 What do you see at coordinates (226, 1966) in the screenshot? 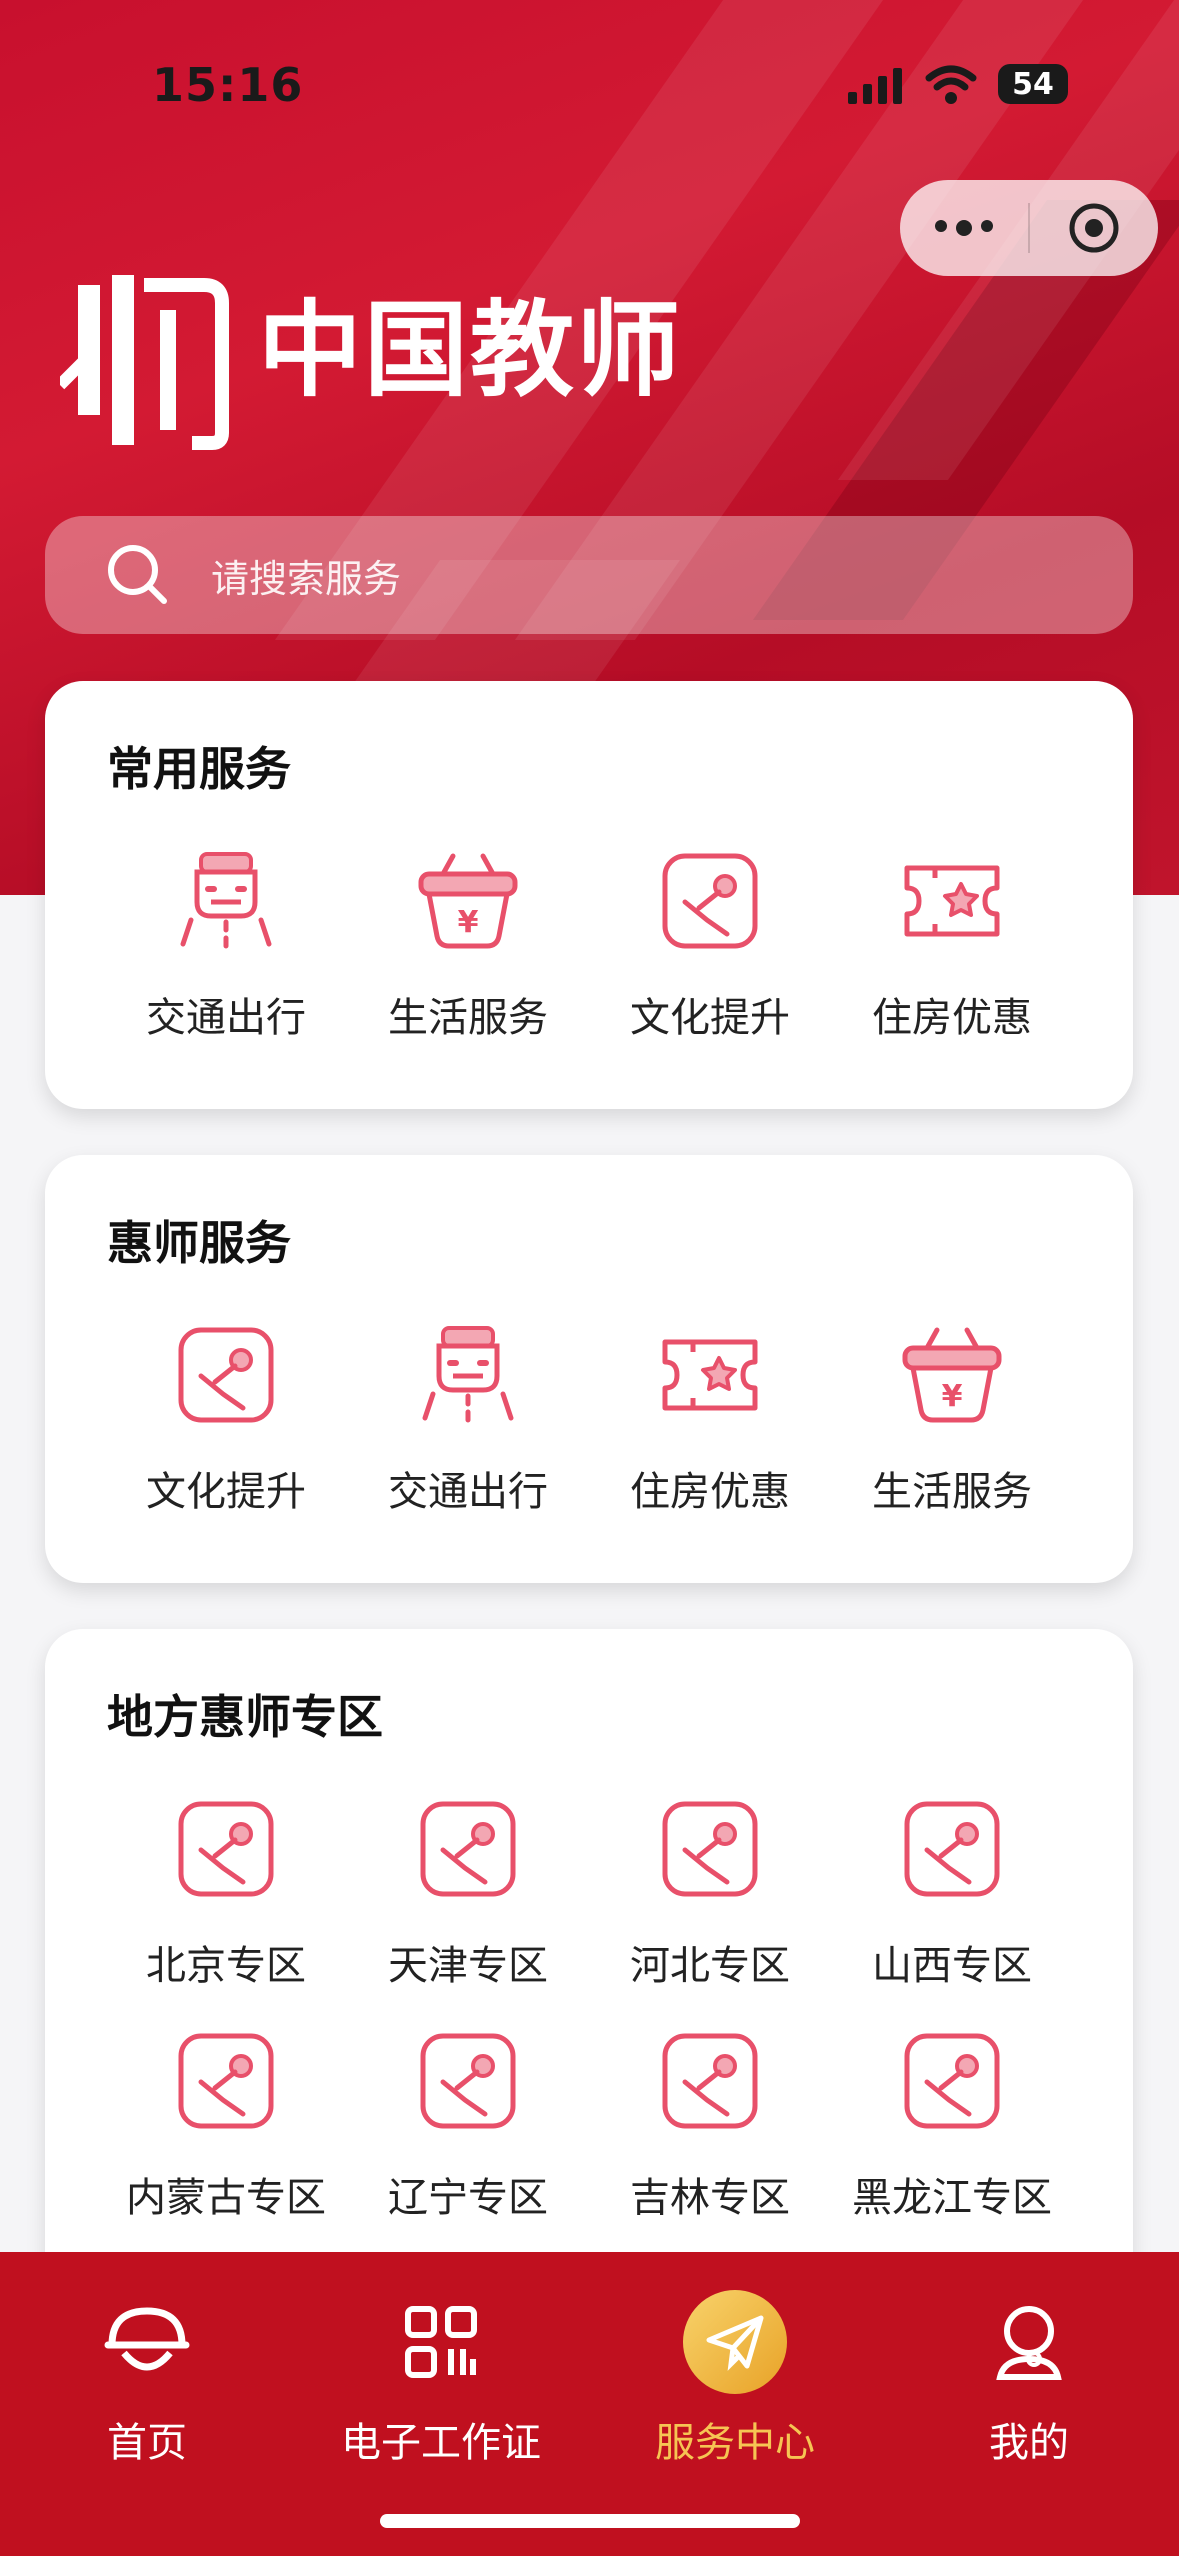
I see `service-label: 北京专区` at bounding box center [226, 1966].